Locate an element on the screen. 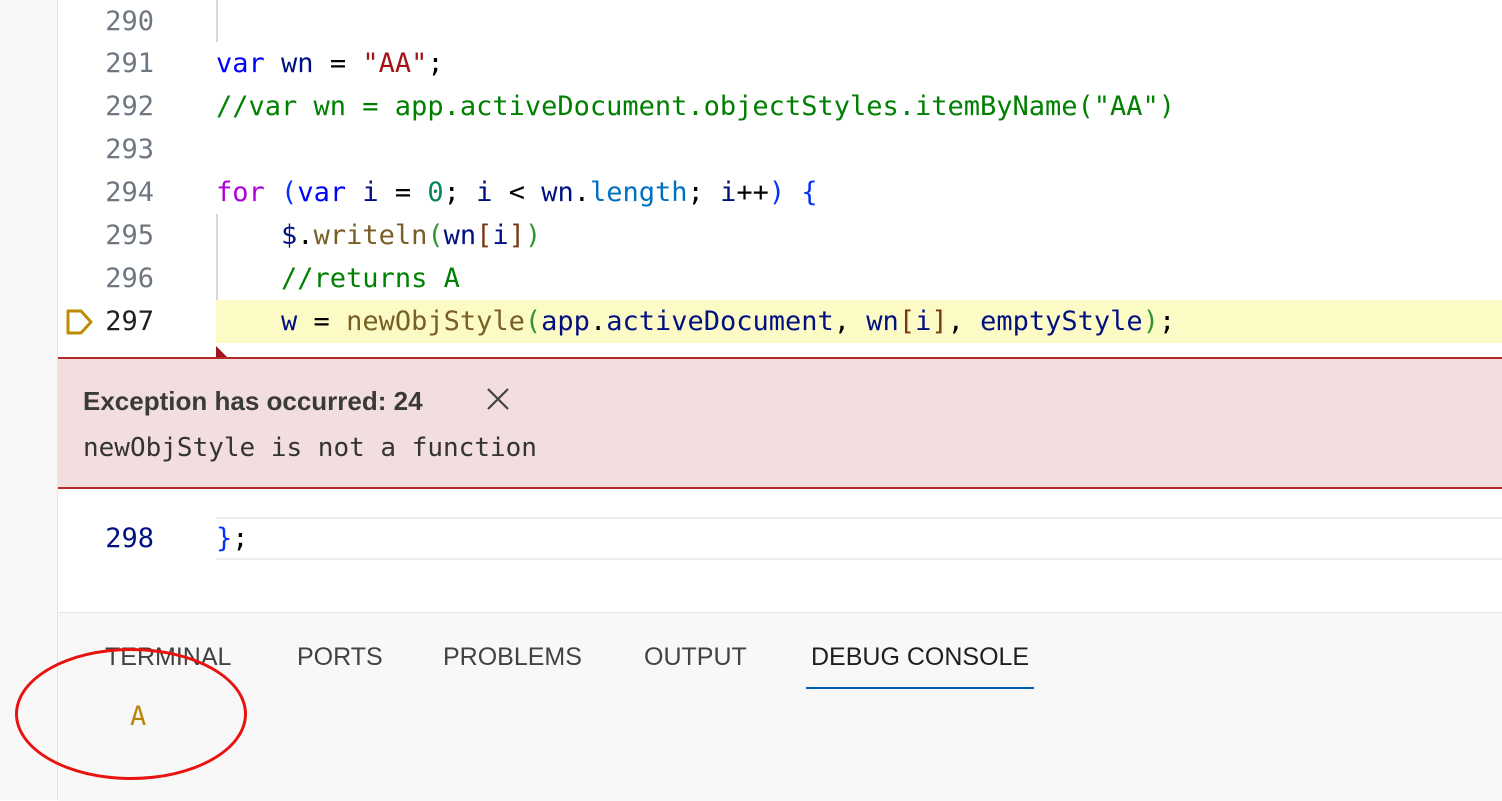 The image size is (1502, 801). code-line-298: 298 }; is located at coordinates (780, 538).